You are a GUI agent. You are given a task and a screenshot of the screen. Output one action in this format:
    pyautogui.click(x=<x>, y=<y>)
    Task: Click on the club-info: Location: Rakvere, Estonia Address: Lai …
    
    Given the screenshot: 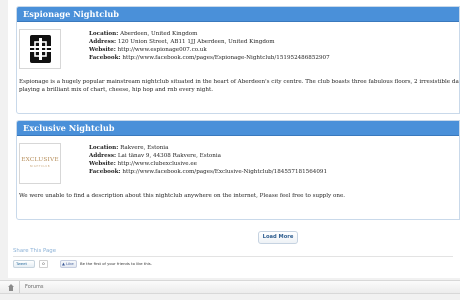 What is the action you would take?
    pyautogui.click(x=208, y=160)
    